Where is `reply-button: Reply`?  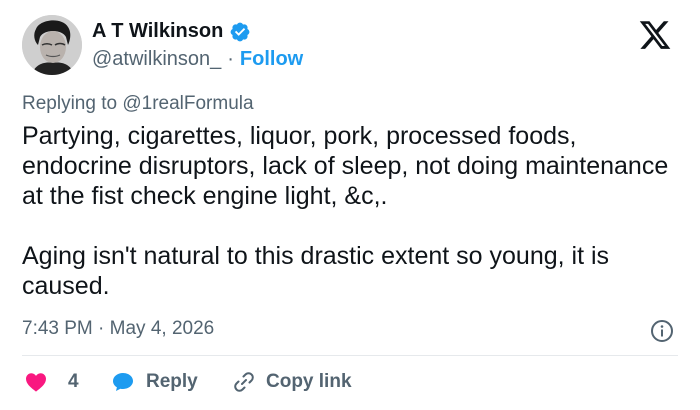 reply-button: Reply is located at coordinates (154, 382).